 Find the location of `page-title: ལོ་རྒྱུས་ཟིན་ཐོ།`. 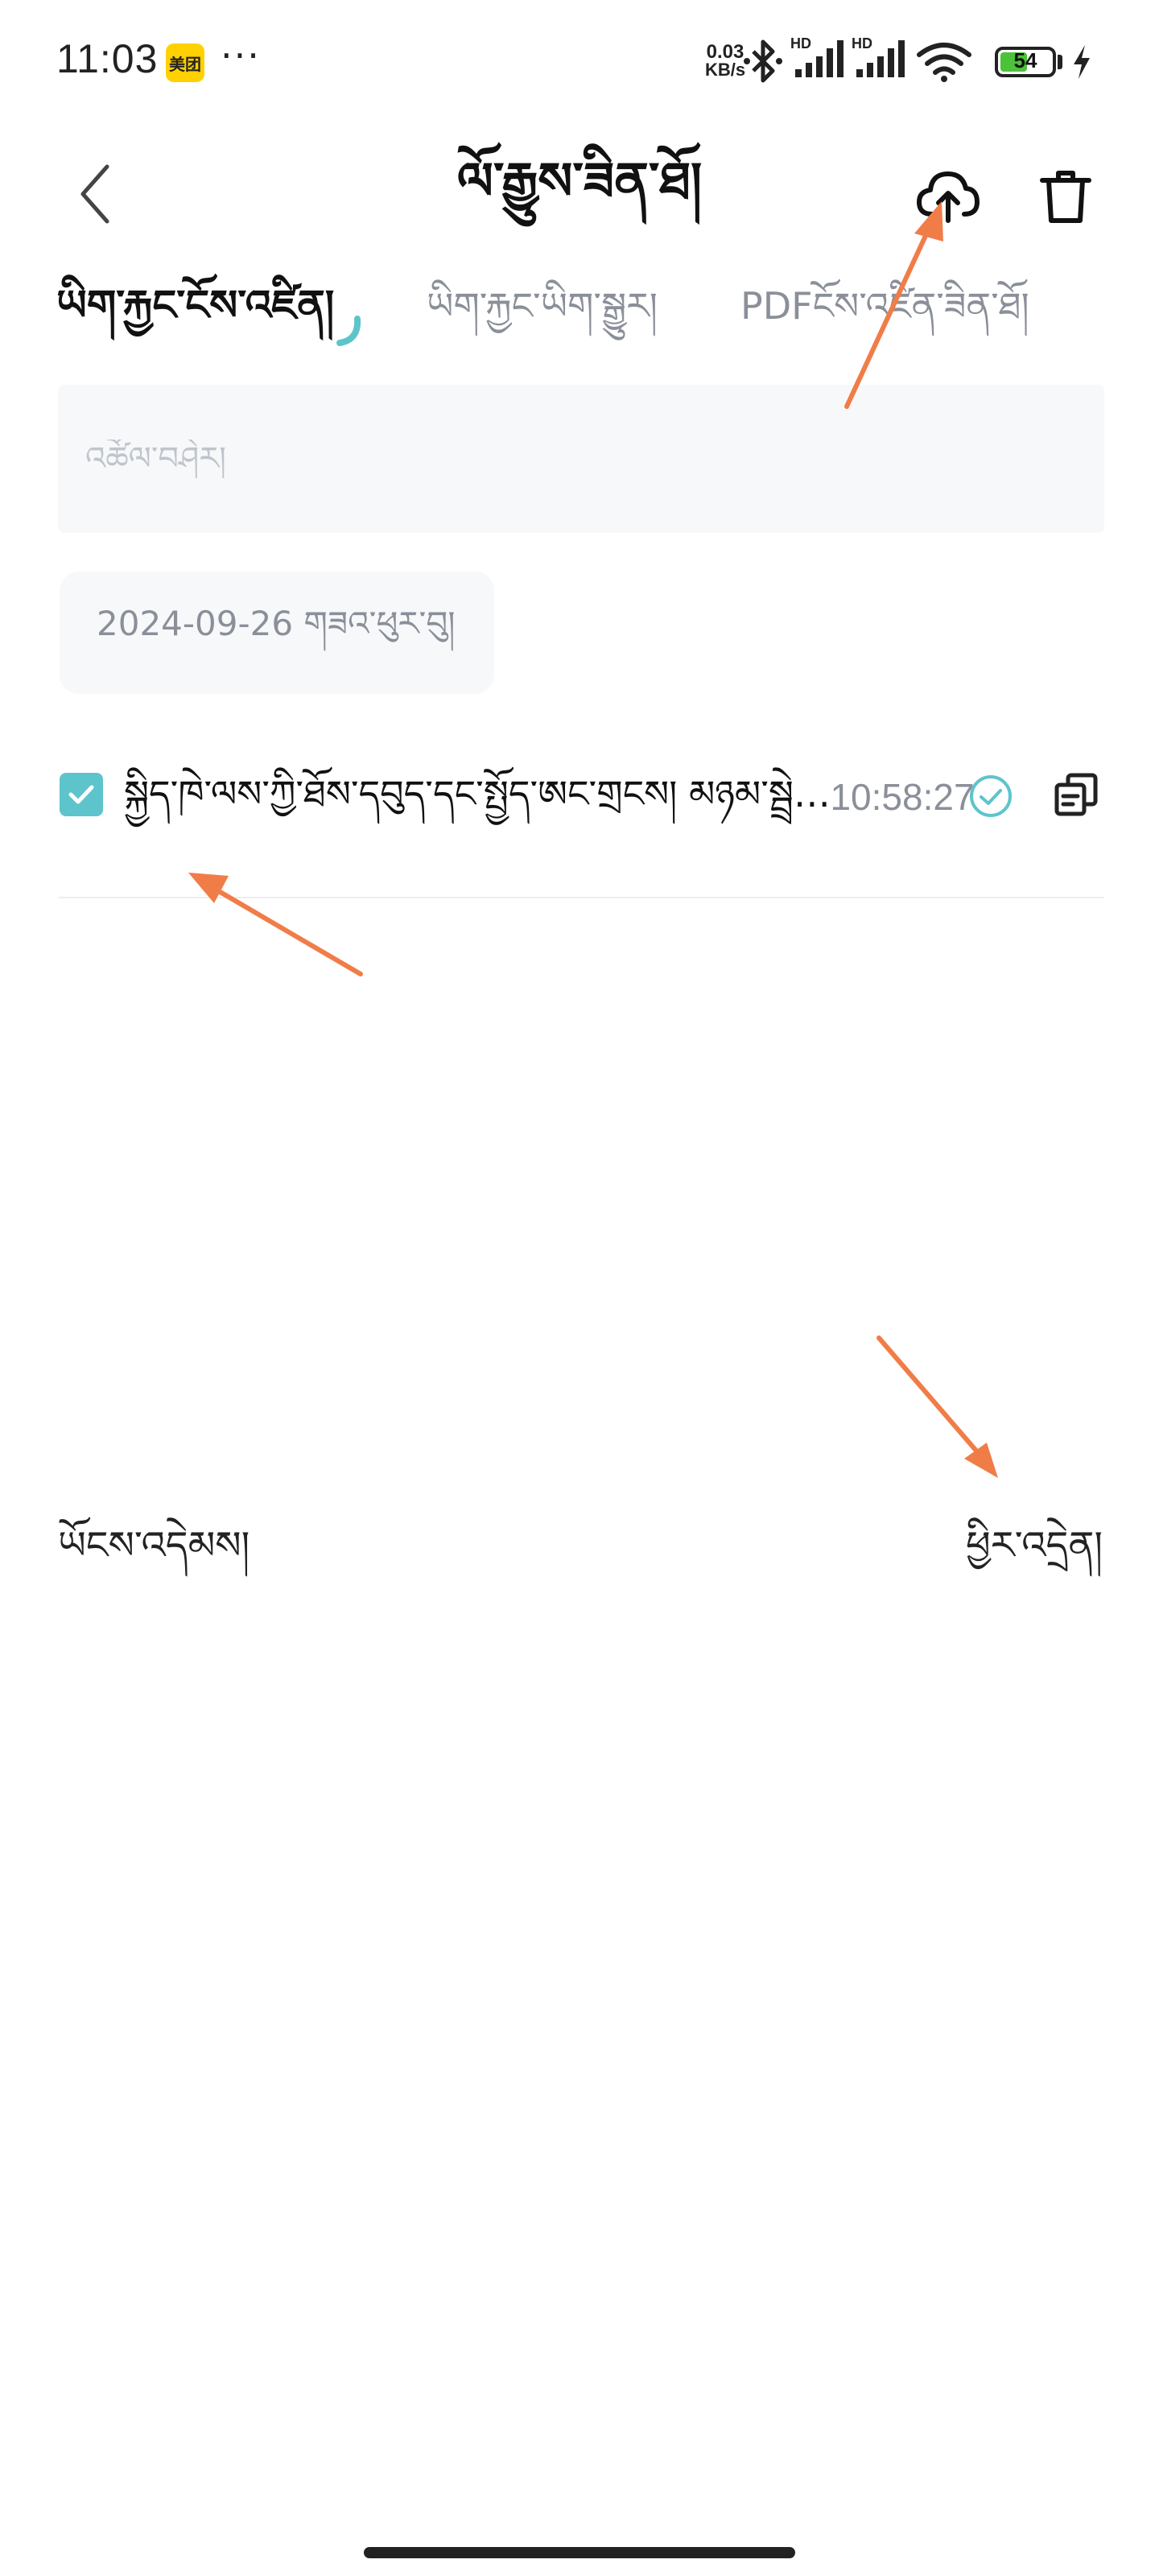

page-title: ལོ་རྒྱུས་ཟིན་ཐོ། is located at coordinates (579, 182).